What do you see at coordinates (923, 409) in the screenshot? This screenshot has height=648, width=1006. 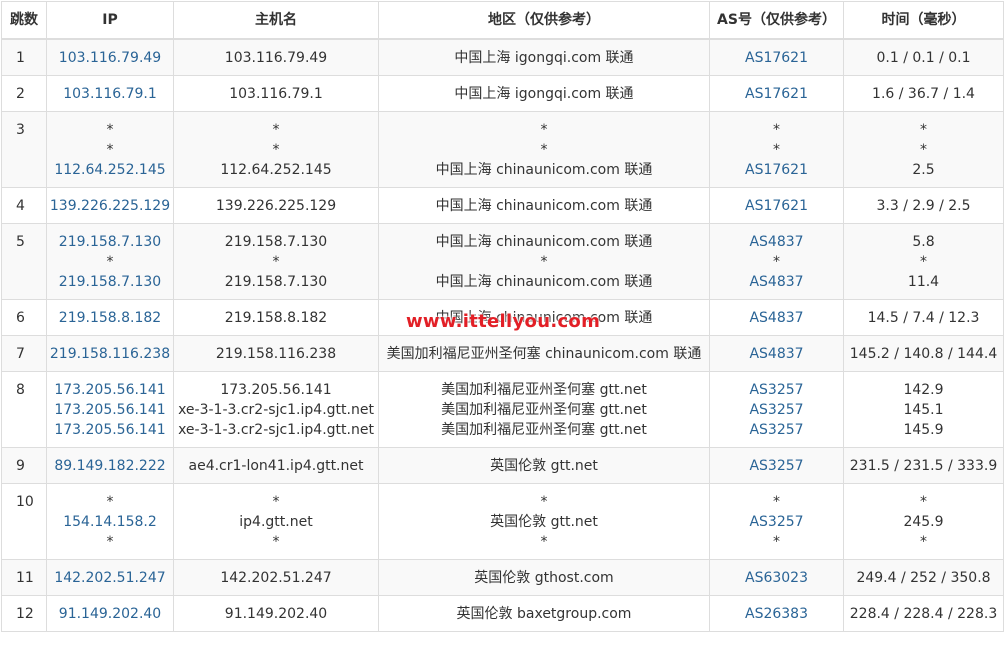 I see `time-cell: 142.9 145.1 145.9` at bounding box center [923, 409].